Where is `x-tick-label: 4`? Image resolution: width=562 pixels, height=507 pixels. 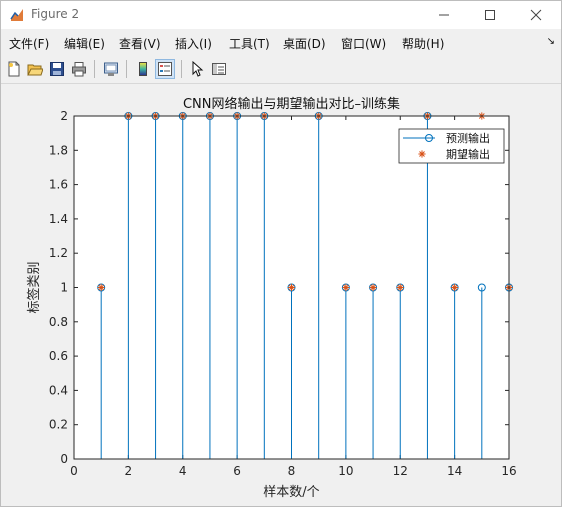
x-tick-label: 4 is located at coordinates (183, 471).